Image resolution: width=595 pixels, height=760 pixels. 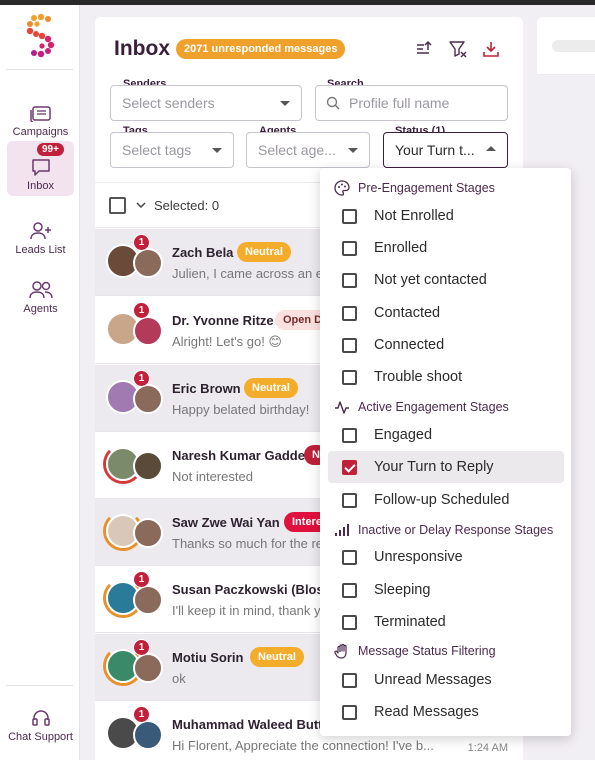 I want to click on page-title: Inbox, so click(x=142, y=48).